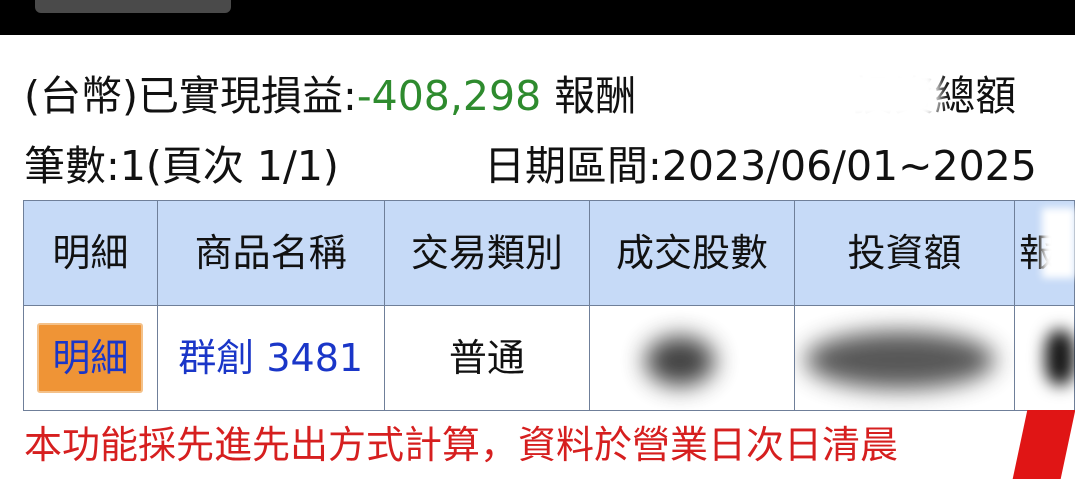  What do you see at coordinates (904, 253) in the screenshot?
I see `col-header-amount: 投資額` at bounding box center [904, 253].